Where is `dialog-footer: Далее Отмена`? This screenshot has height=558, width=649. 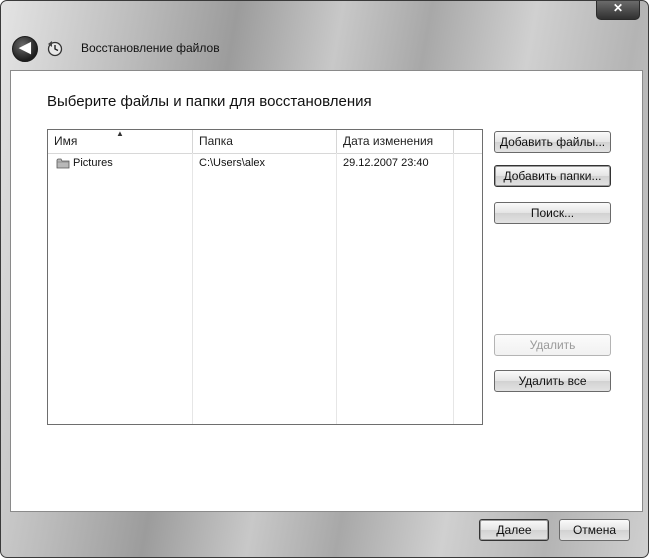 dialog-footer: Далее Отмена is located at coordinates (325, 534).